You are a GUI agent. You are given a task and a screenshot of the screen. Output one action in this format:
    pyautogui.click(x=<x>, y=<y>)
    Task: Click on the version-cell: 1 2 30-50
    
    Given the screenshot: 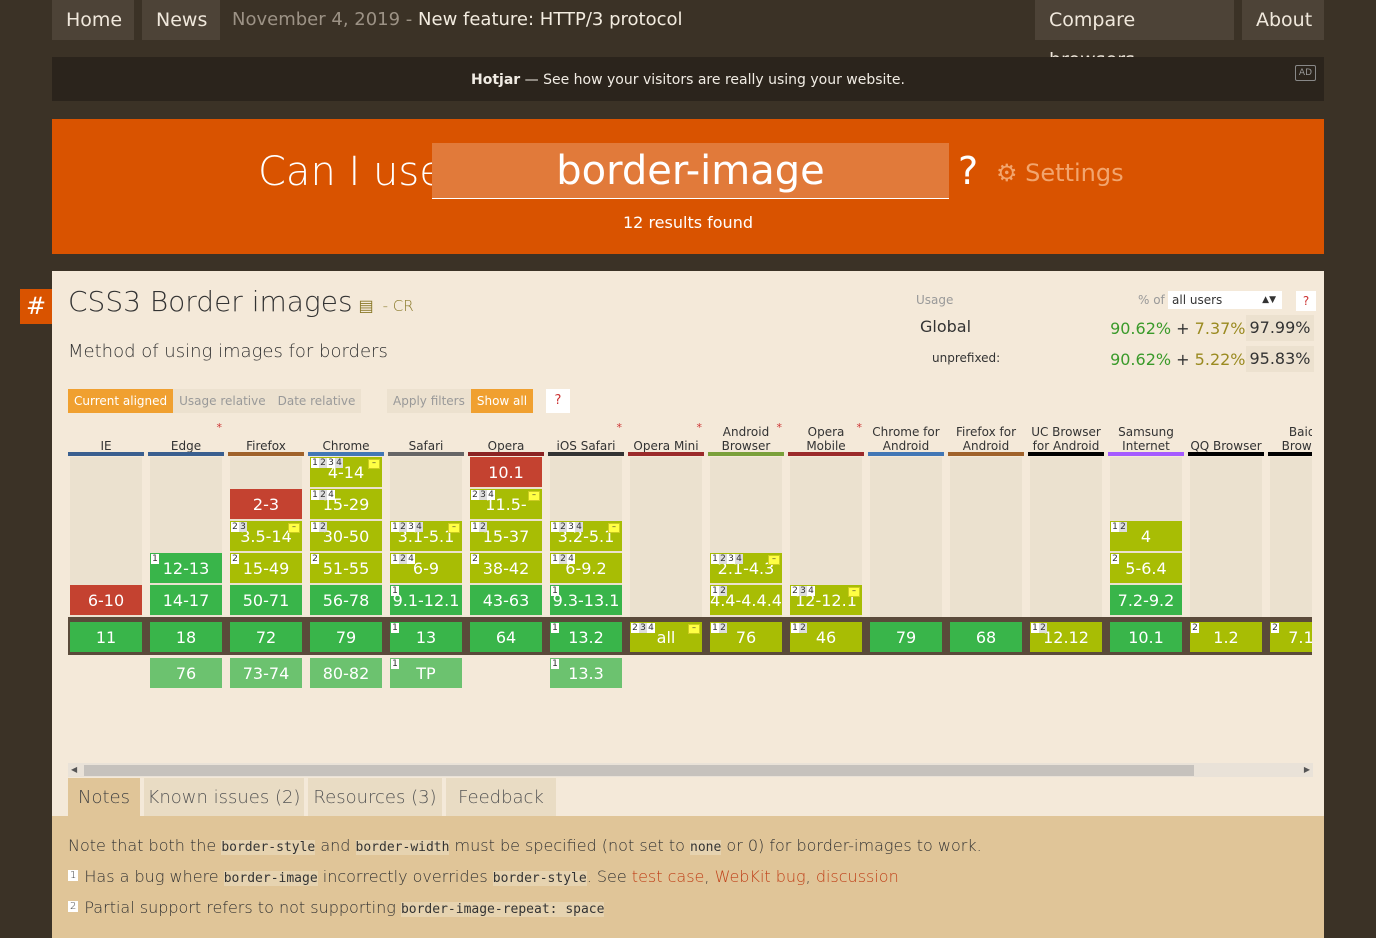 What is the action you would take?
    pyautogui.click(x=346, y=536)
    